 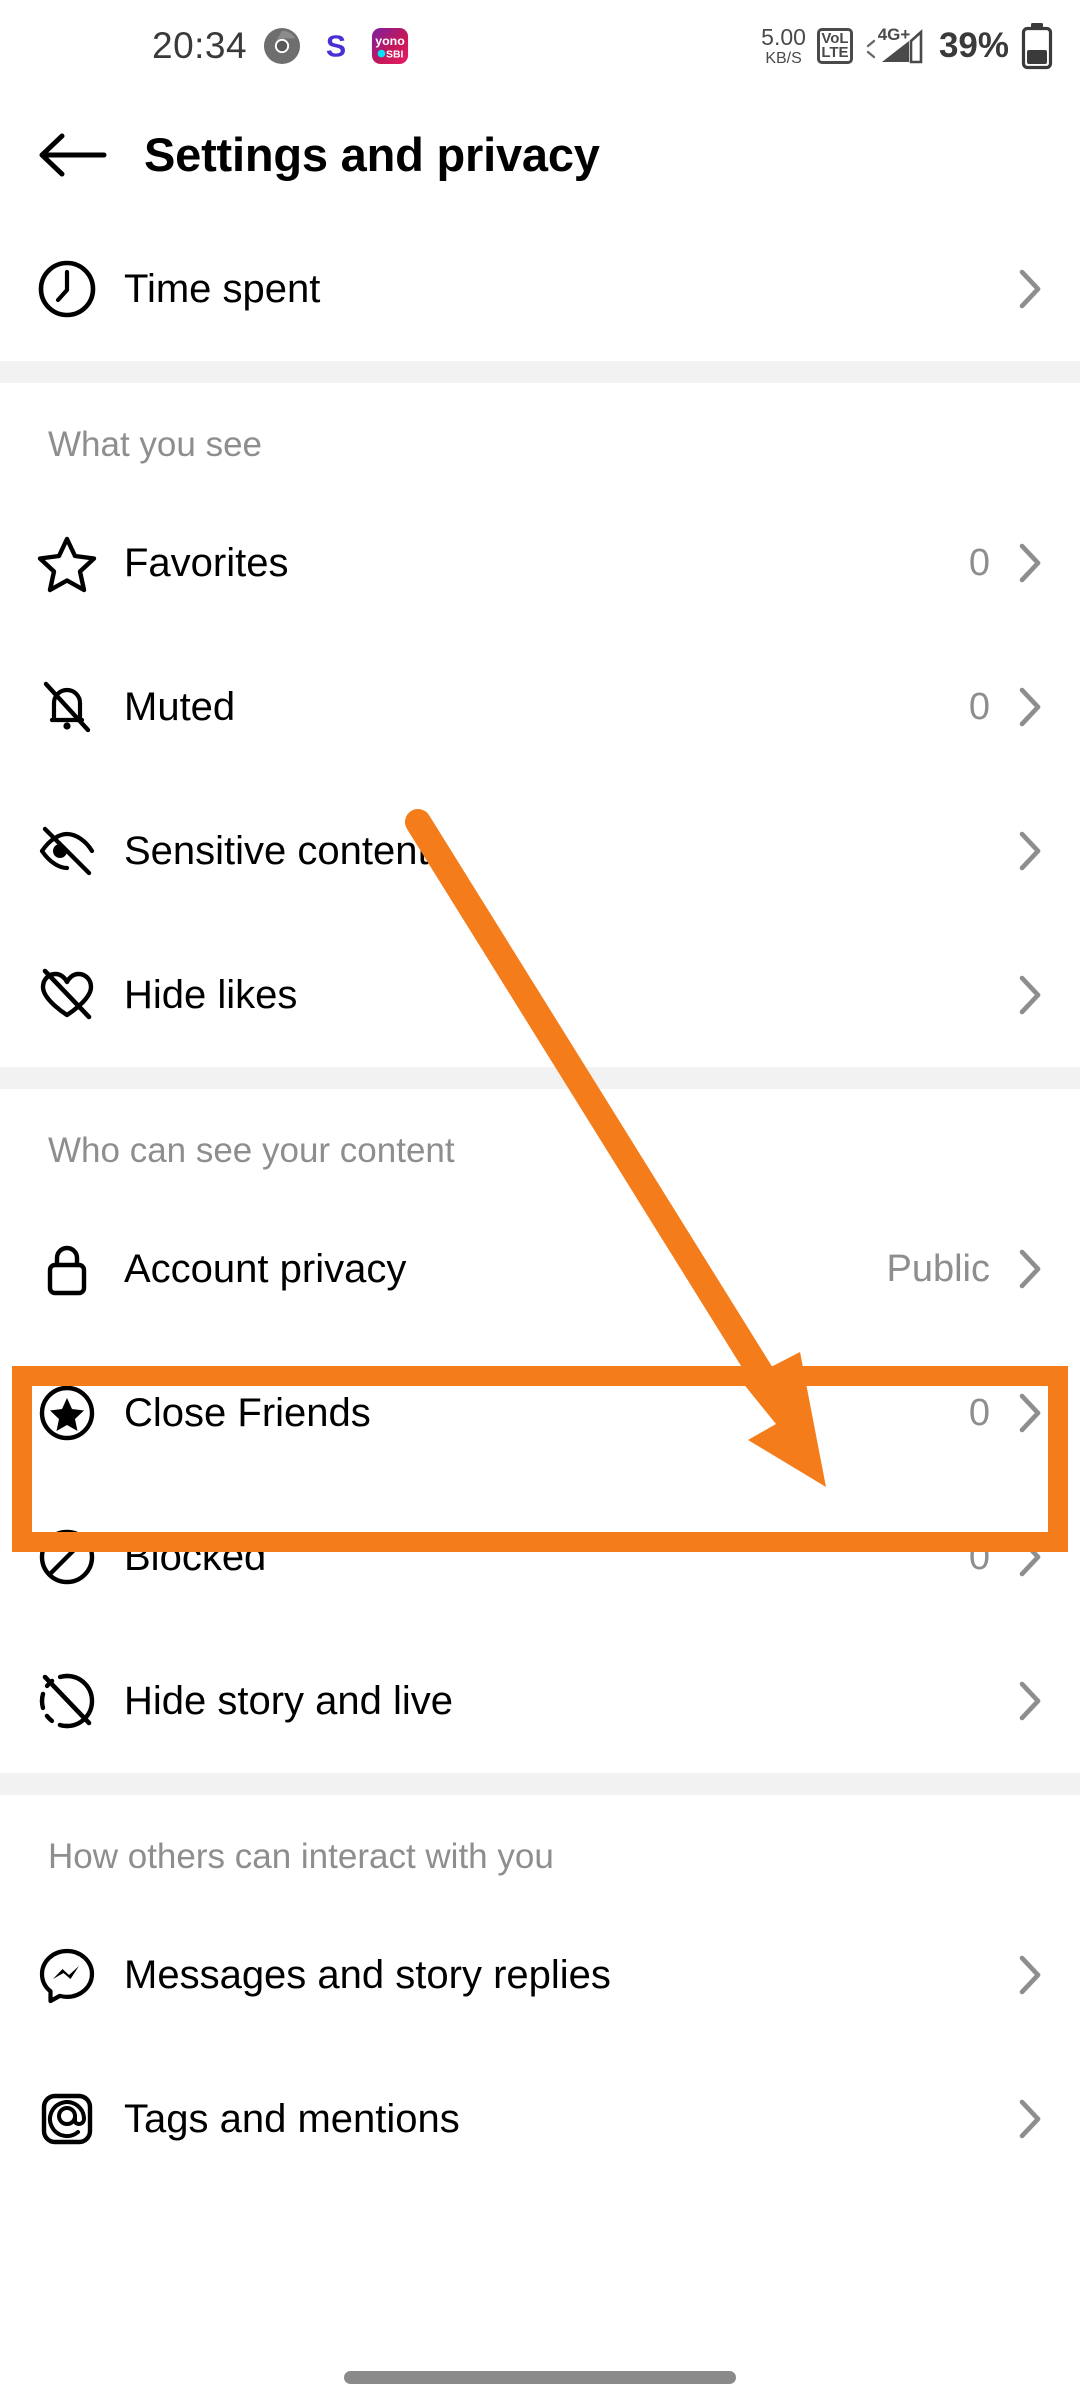 I want to click on list-item-time-spent: Time spent, so click(x=540, y=289).